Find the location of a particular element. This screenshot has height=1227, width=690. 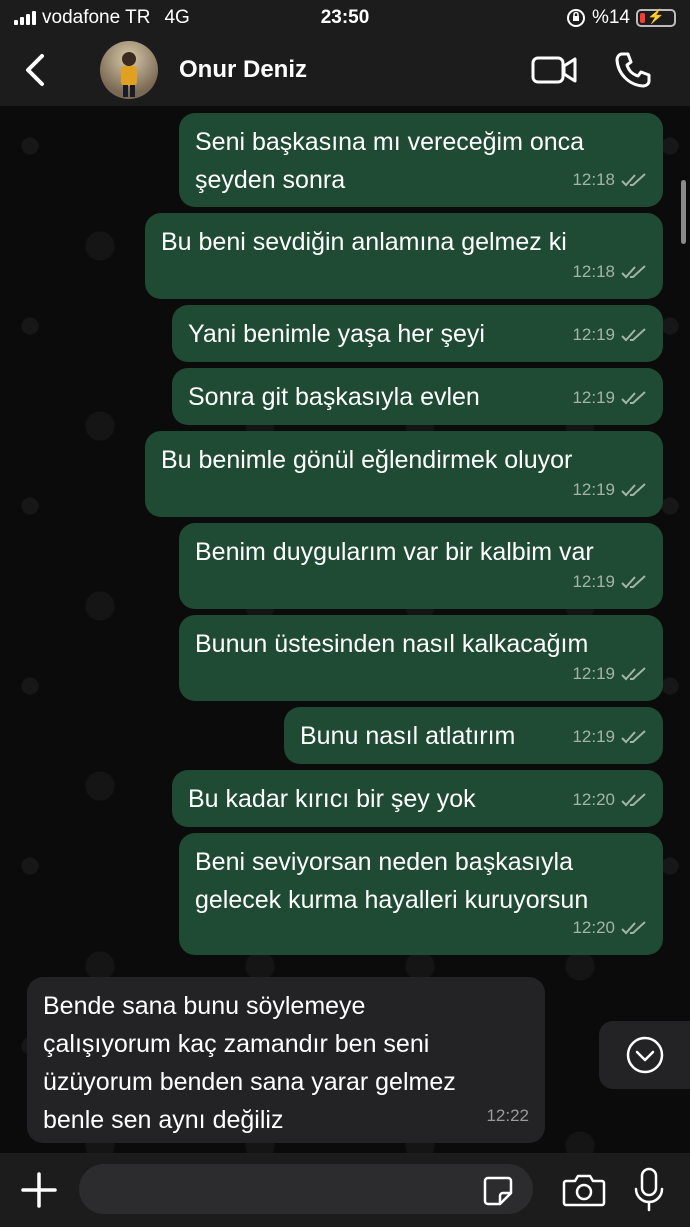

sticker-icon is located at coordinates (498, 1191).